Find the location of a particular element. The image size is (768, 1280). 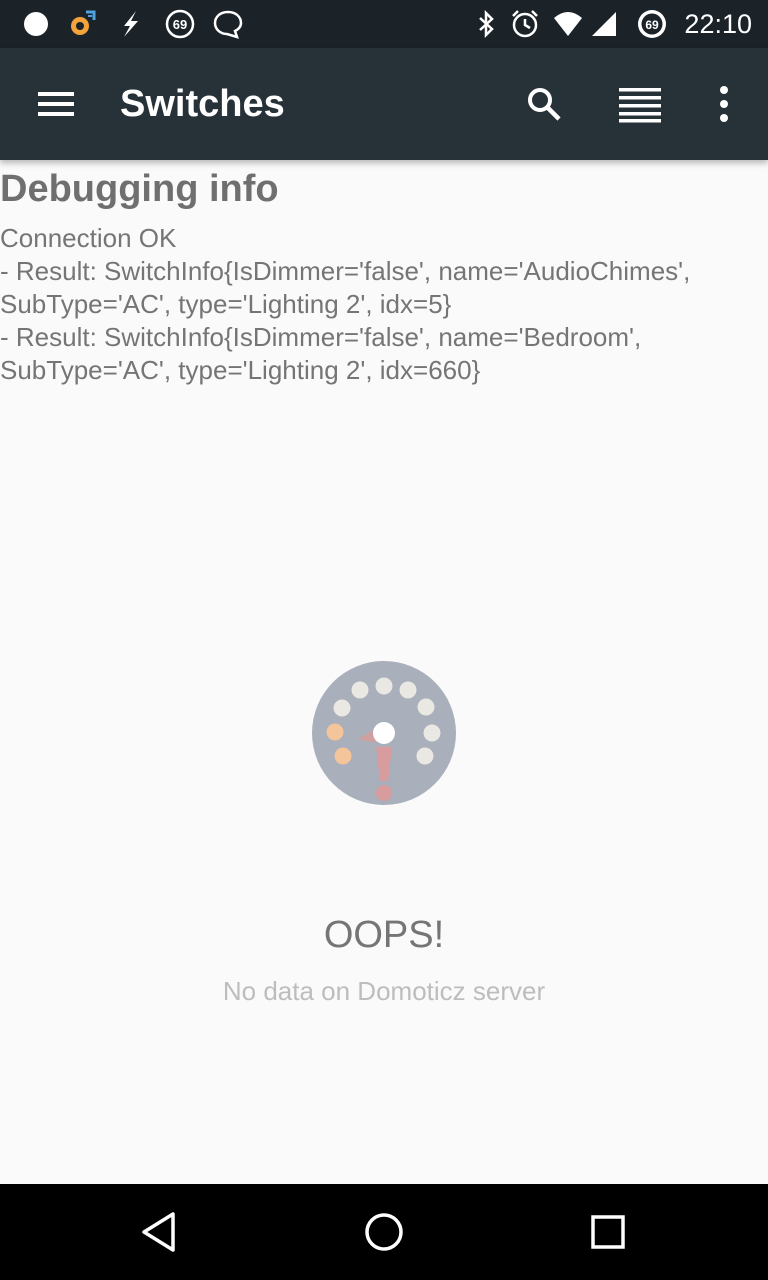

app-bar: Switches is located at coordinates (384, 104).